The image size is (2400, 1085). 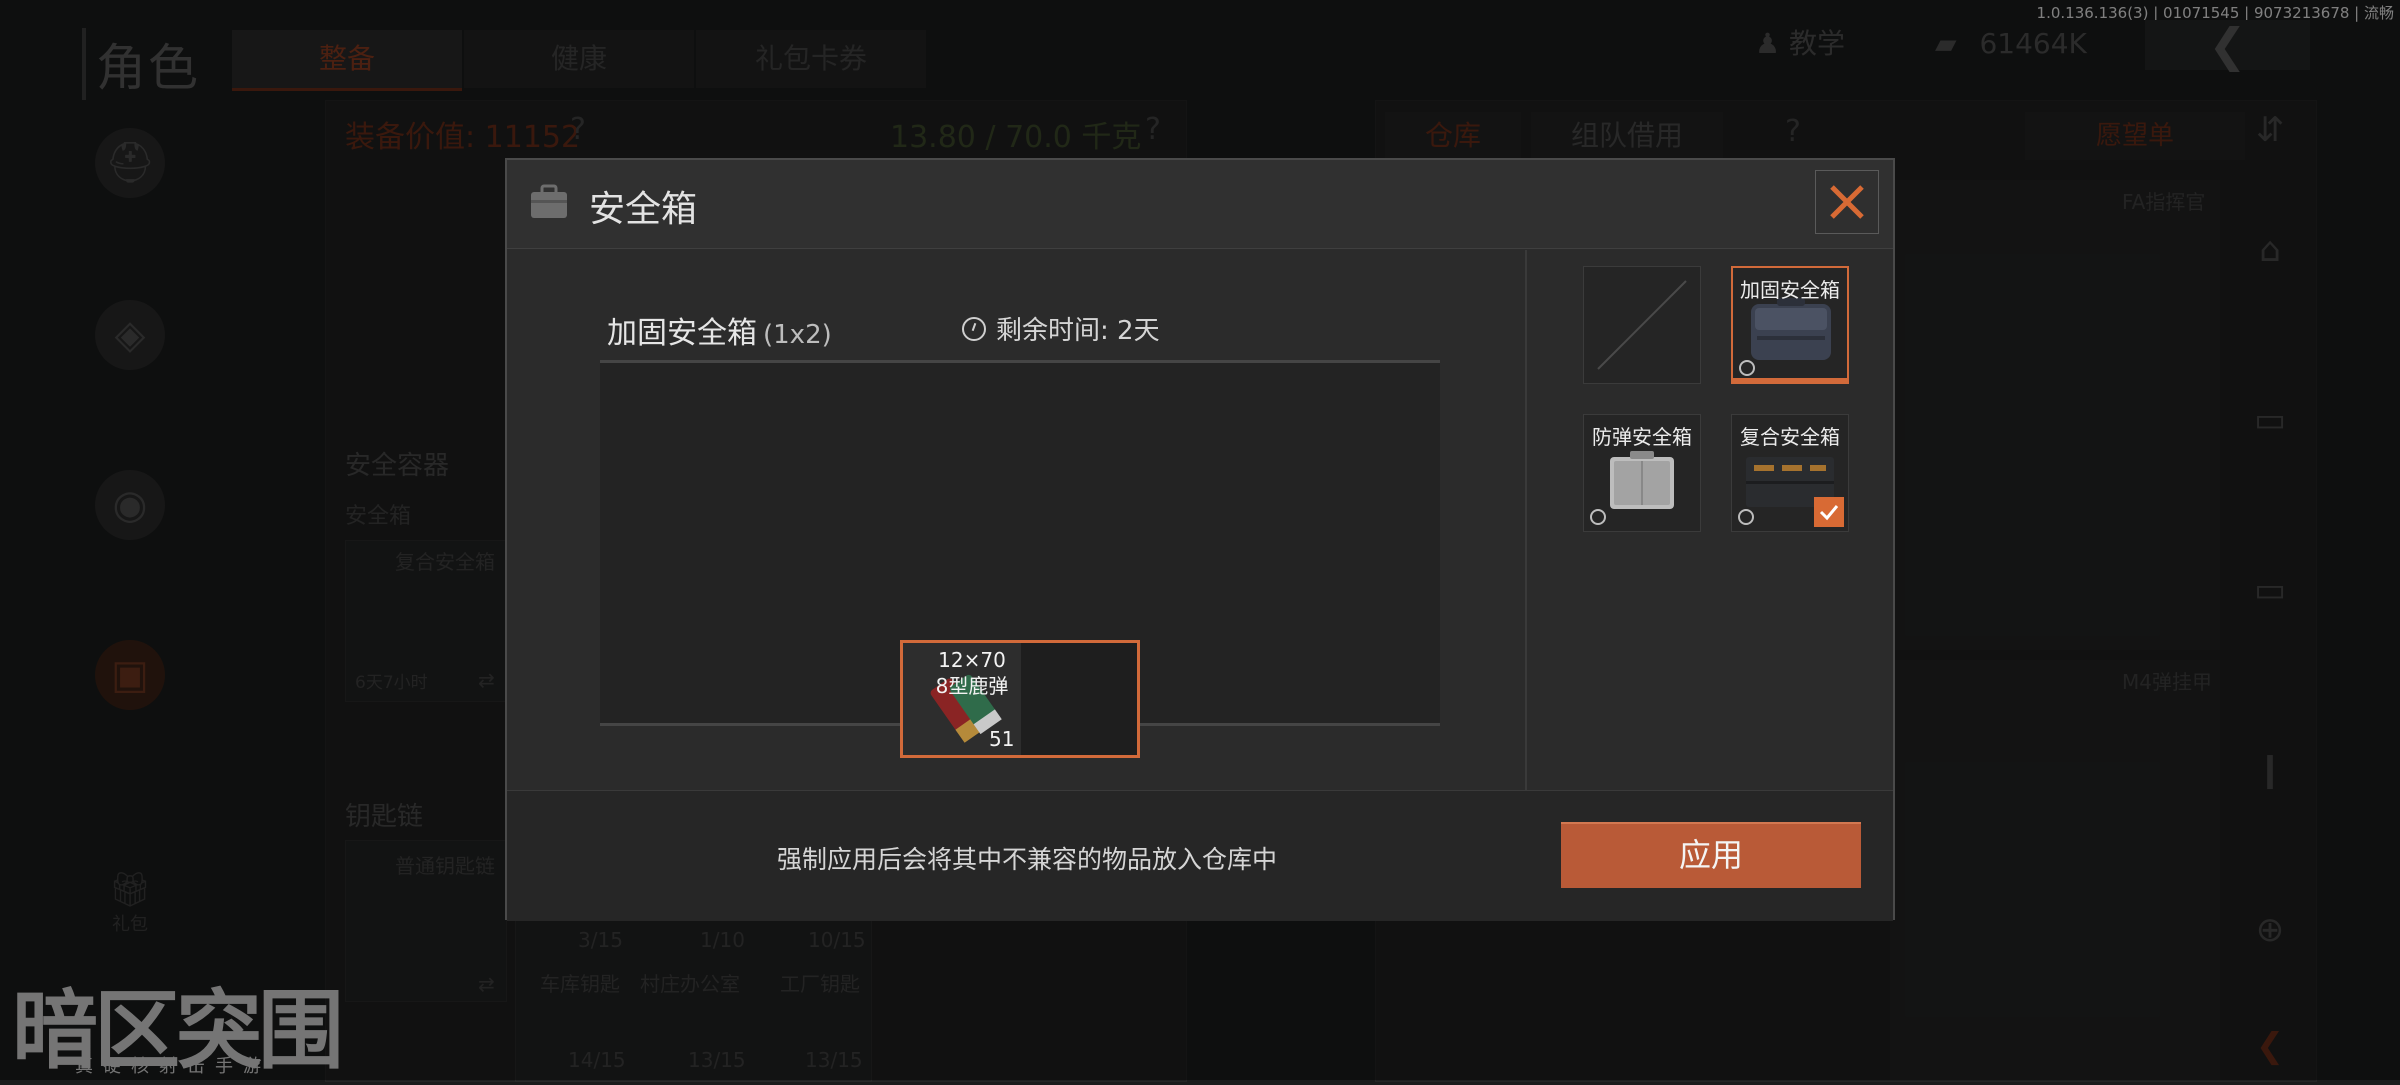 What do you see at coordinates (1642, 480) in the screenshot?
I see `bulletproof-case-icon` at bounding box center [1642, 480].